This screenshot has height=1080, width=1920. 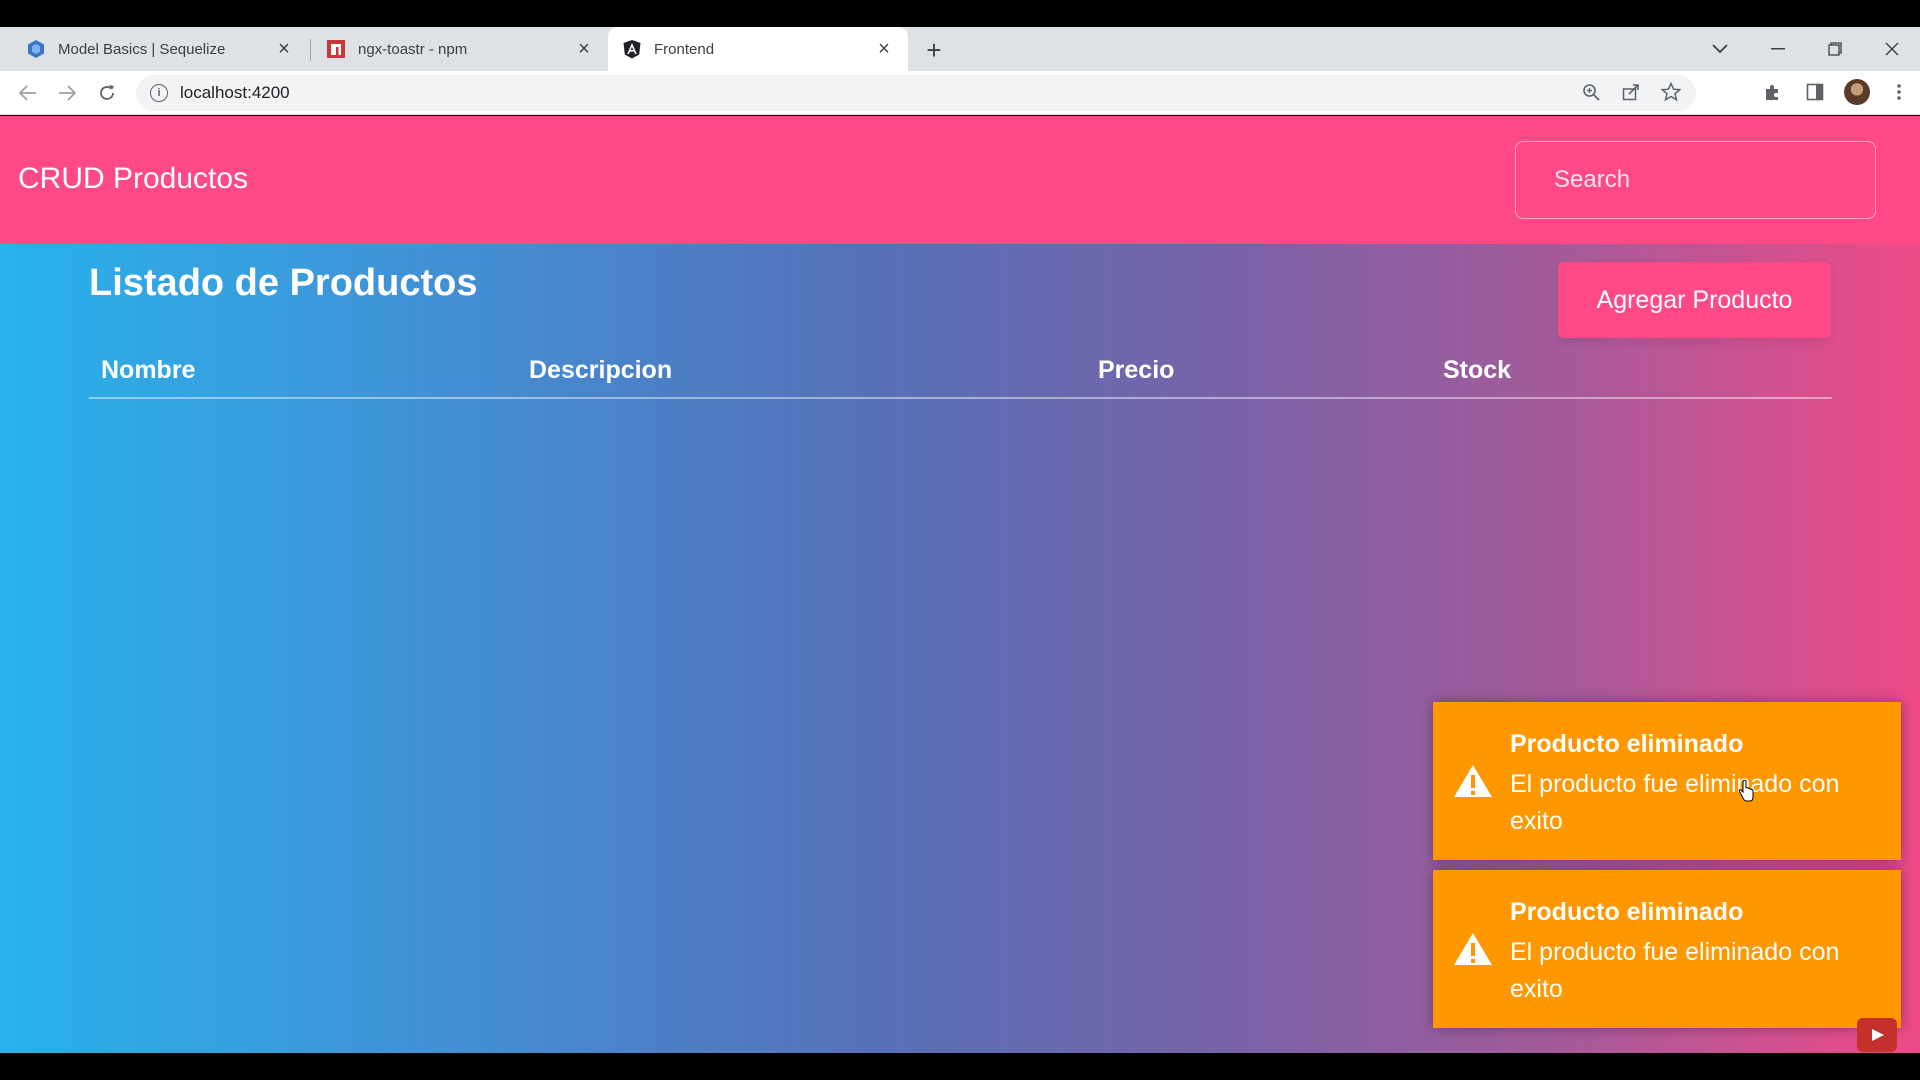 I want to click on restore-icon, so click(x=1834, y=49).